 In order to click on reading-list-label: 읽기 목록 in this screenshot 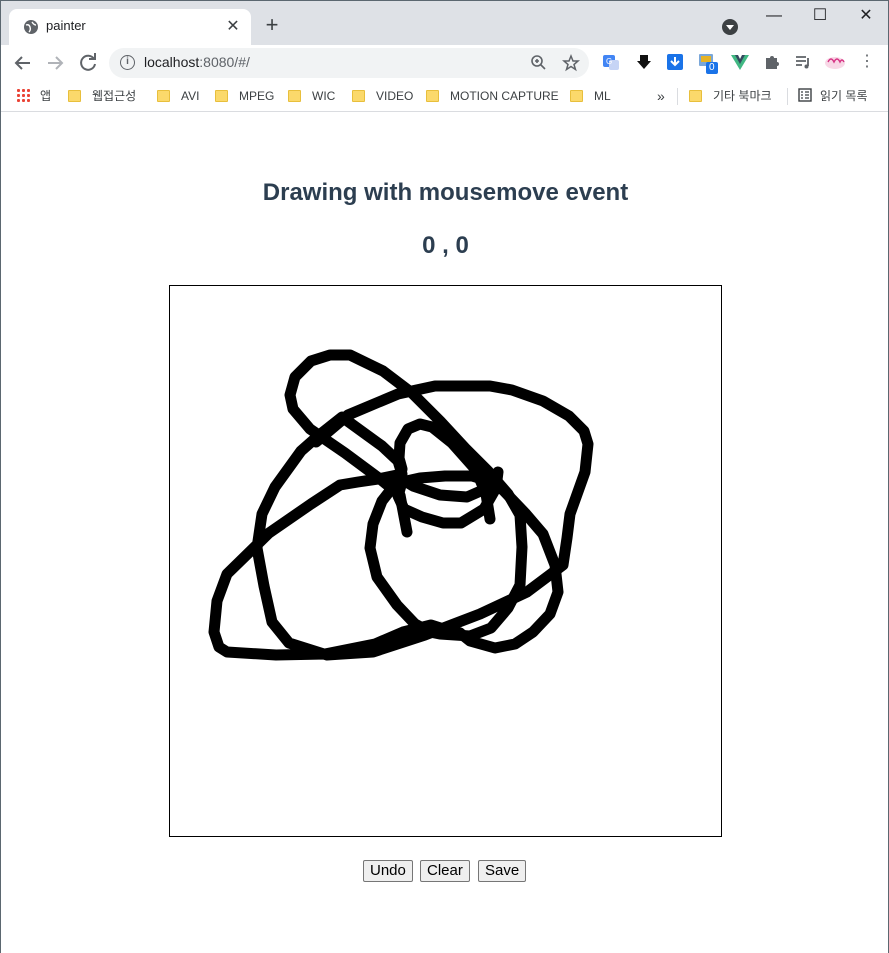, I will do `click(844, 96)`.